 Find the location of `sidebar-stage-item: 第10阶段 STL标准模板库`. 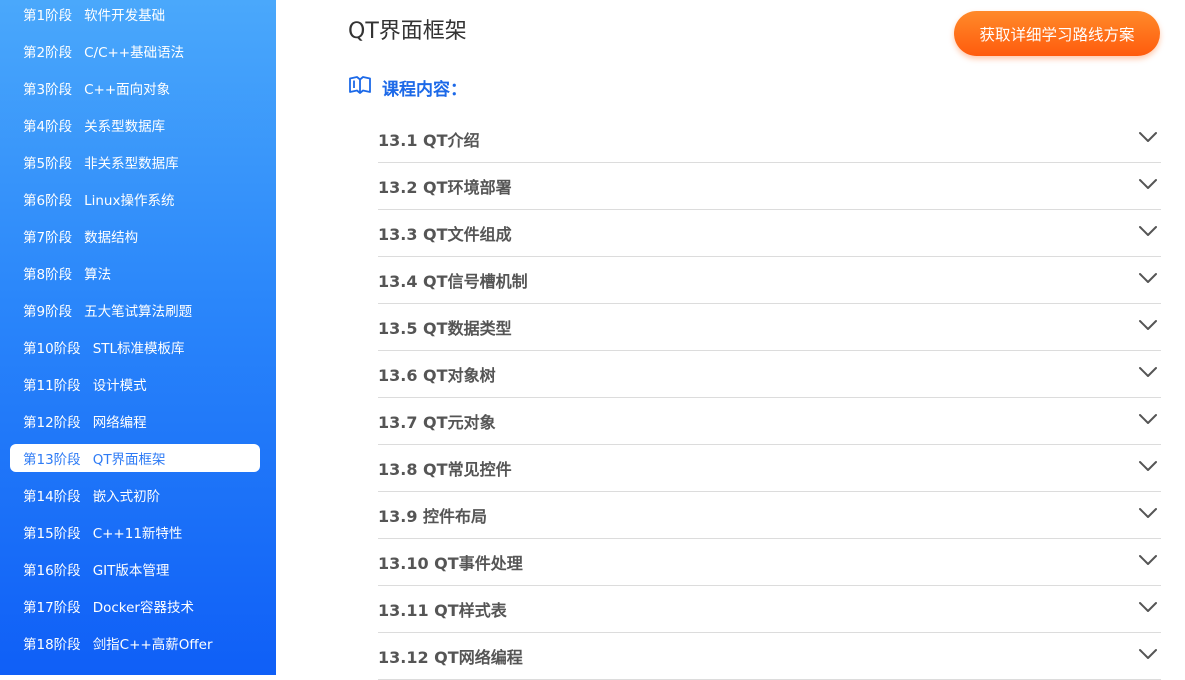

sidebar-stage-item: 第10阶段 STL标准模板库 is located at coordinates (135, 347).